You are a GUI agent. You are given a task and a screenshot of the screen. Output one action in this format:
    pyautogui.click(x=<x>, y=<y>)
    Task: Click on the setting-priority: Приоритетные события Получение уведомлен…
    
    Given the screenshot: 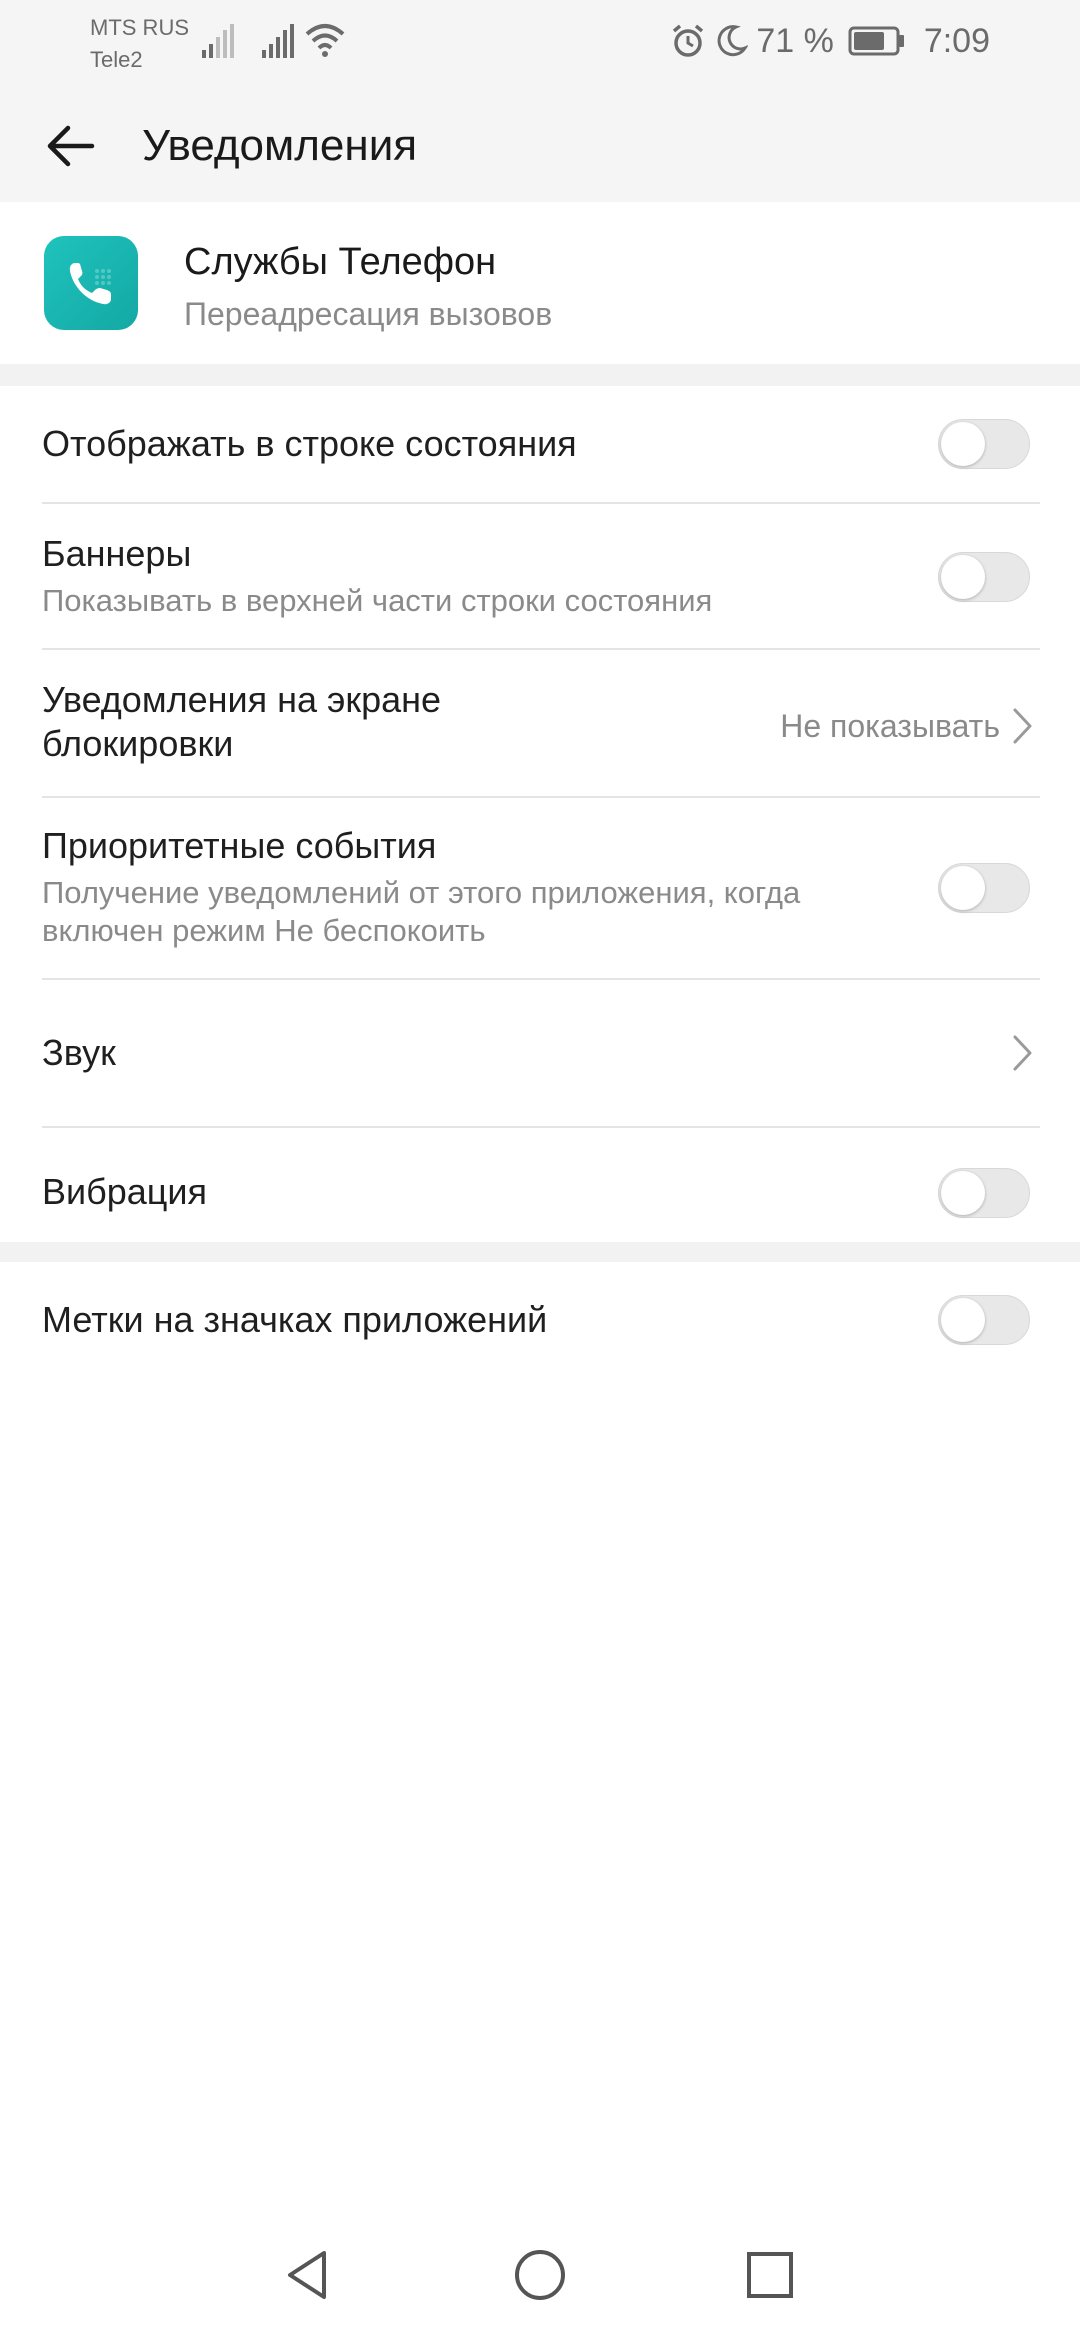 What is the action you would take?
    pyautogui.click(x=541, y=888)
    